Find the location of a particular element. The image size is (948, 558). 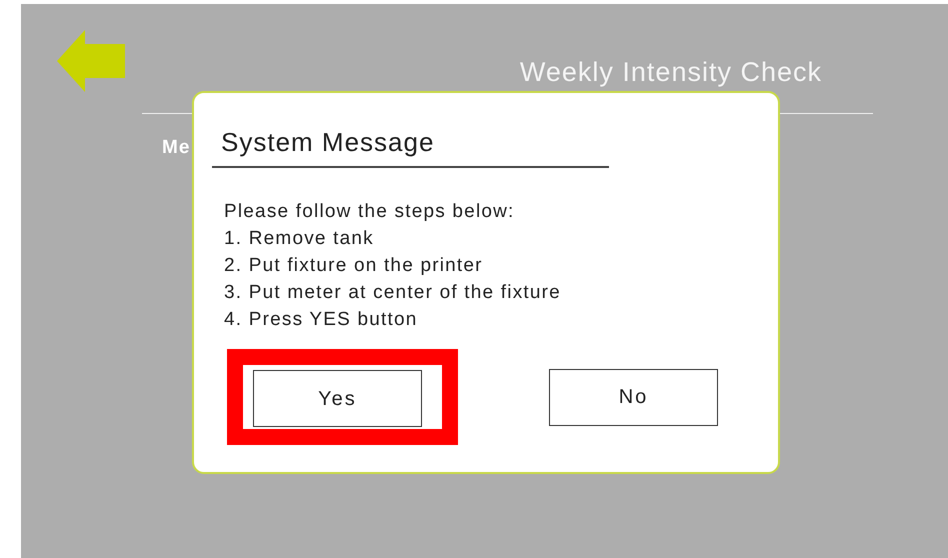

dialog-title: System Message is located at coordinates (410, 145).